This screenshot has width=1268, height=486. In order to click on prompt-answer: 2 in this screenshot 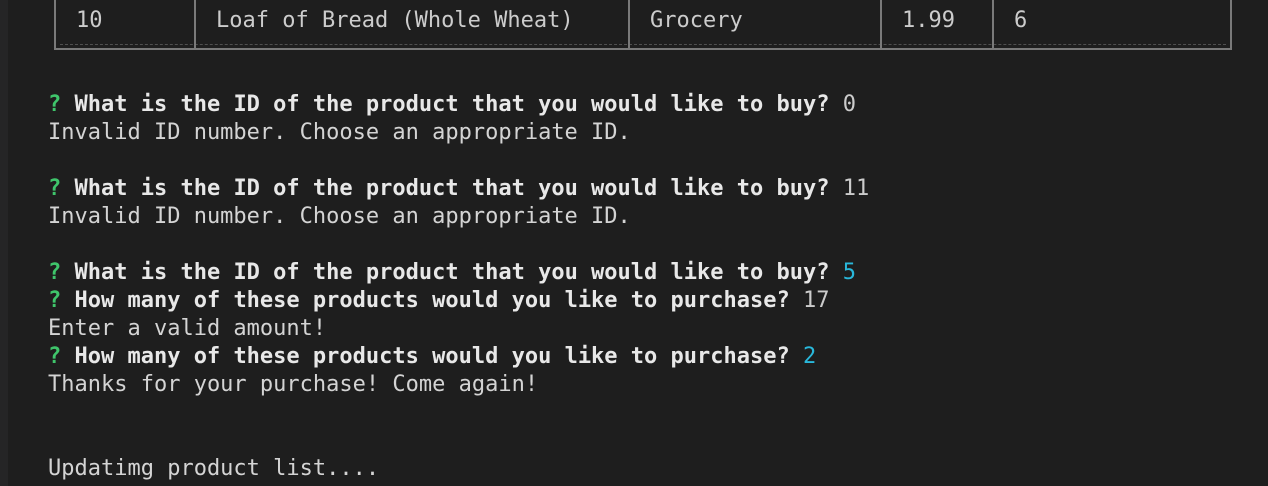, I will do `click(810, 356)`.